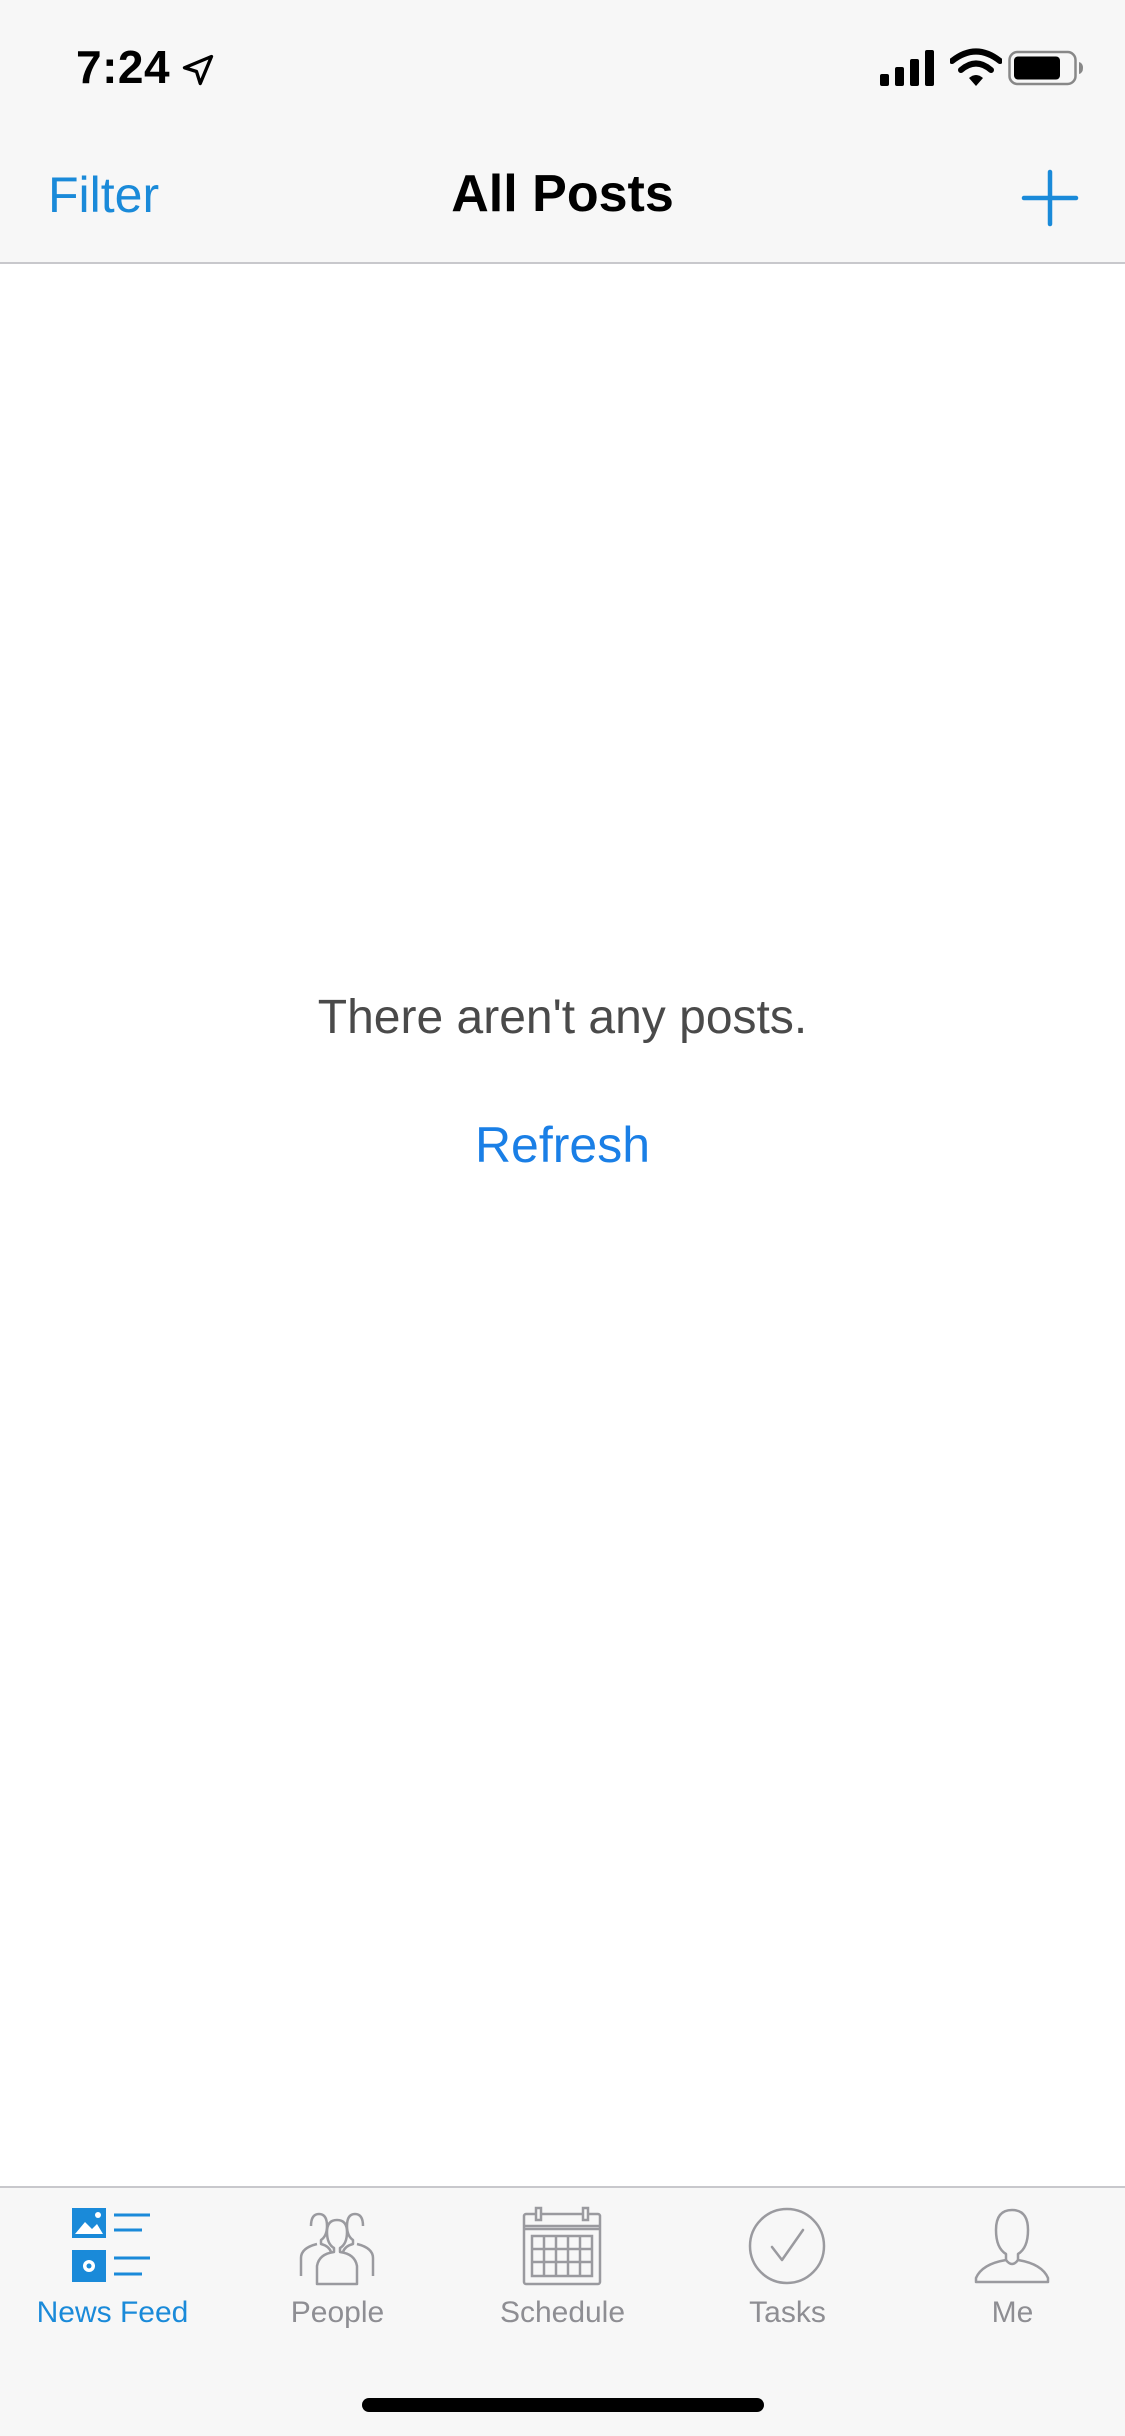 This screenshot has width=1125, height=2436. Describe the element at coordinates (337, 2249) in the screenshot. I see `people-icon` at that location.